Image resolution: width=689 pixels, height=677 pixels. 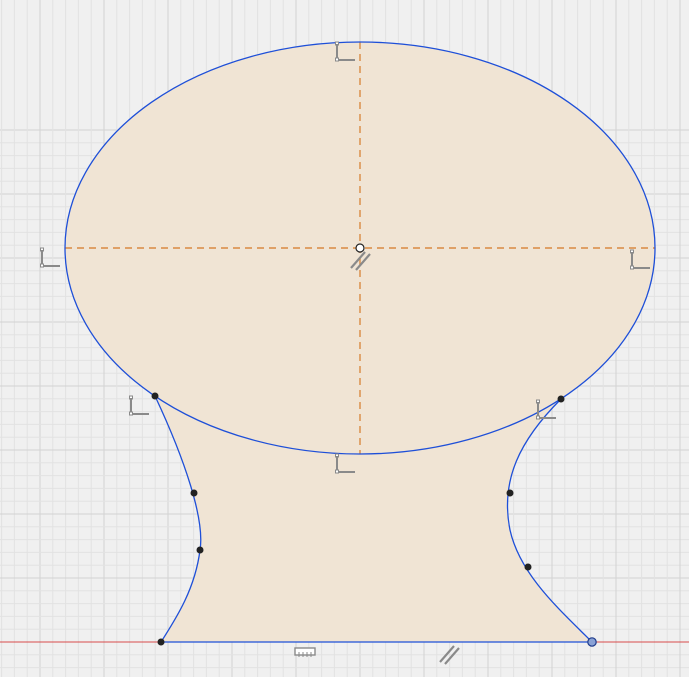 I want to click on left-spline-end-point, so click(x=161, y=642).